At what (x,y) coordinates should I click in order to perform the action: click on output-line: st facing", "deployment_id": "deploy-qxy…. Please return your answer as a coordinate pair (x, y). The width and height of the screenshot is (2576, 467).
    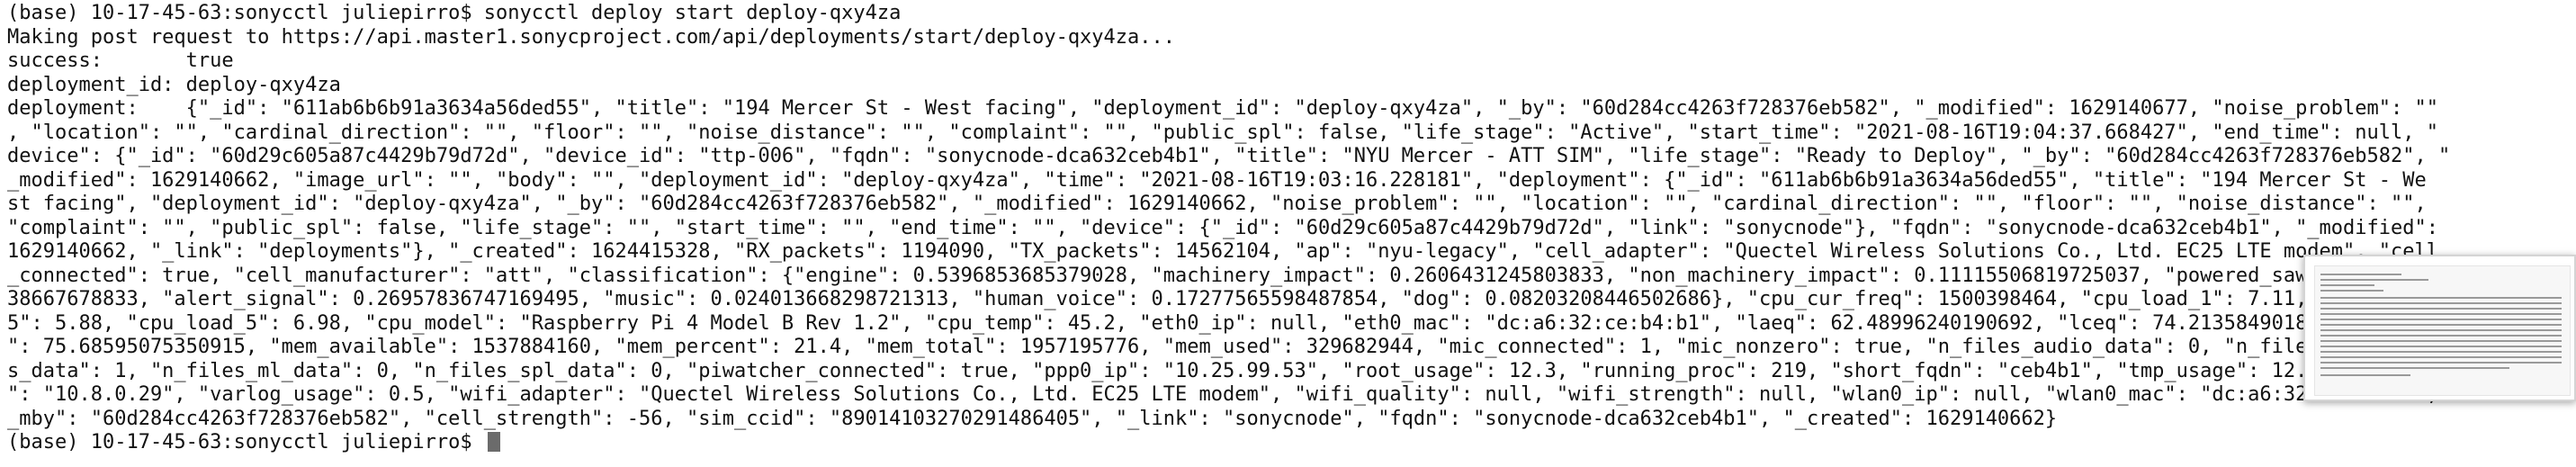
    Looking at the image, I should click on (1217, 204).